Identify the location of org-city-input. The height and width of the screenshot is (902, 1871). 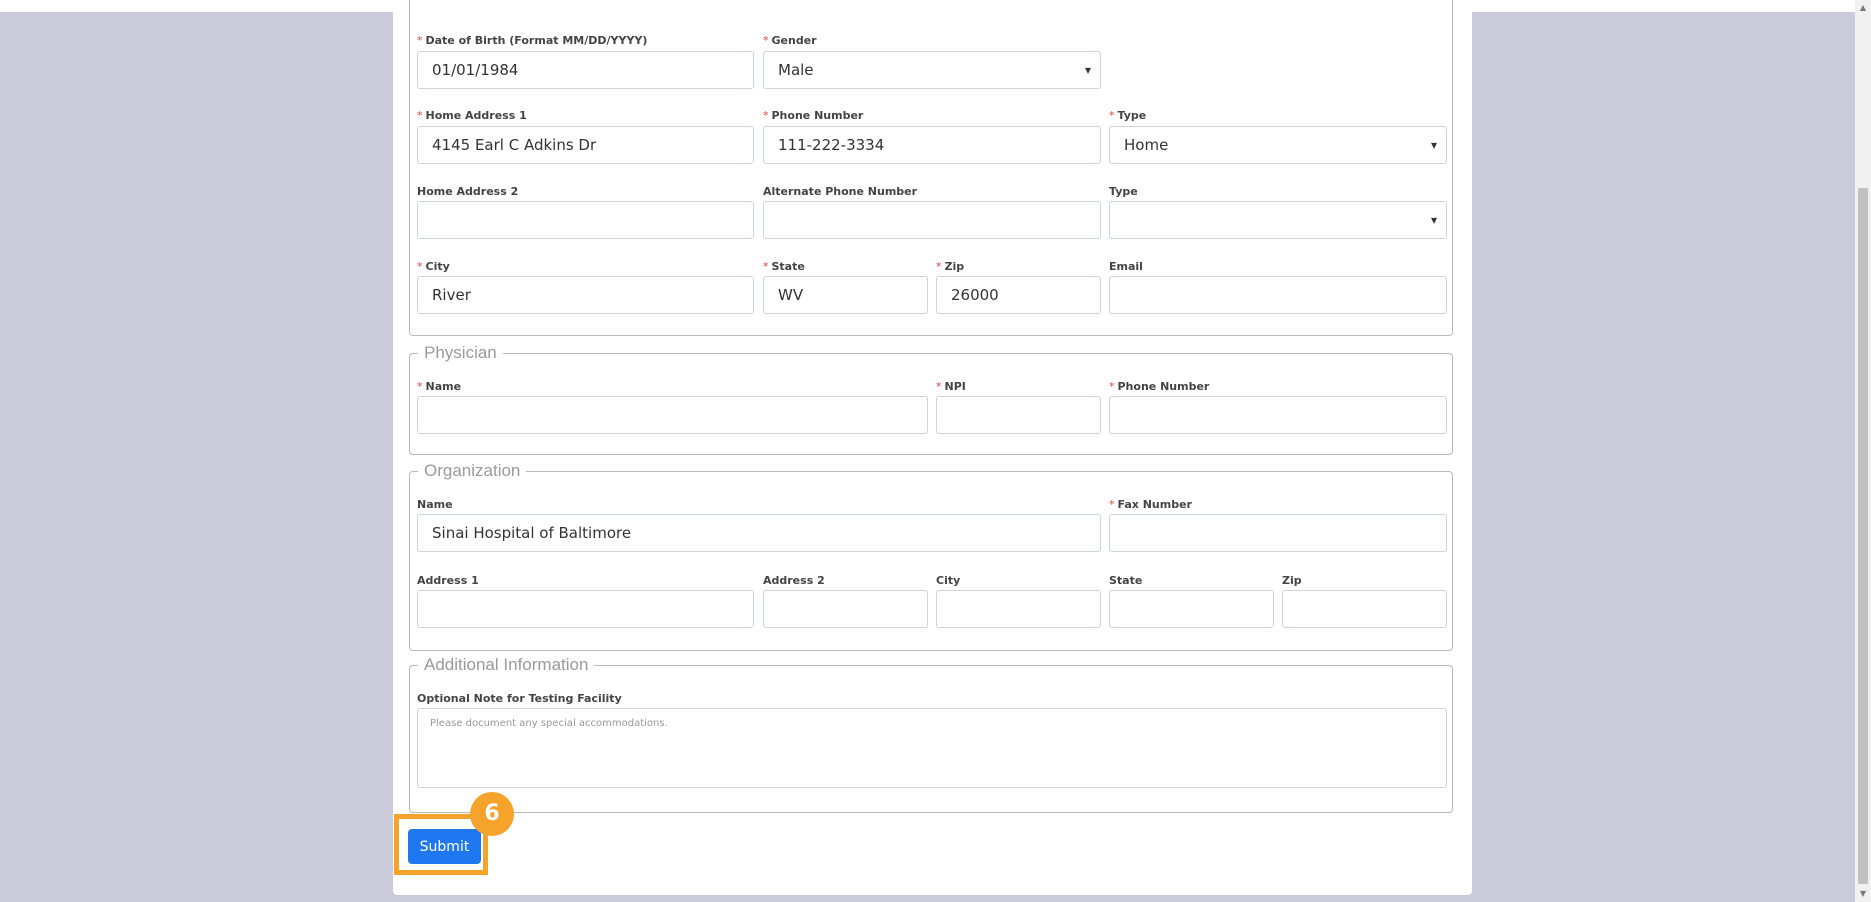
(1018, 609).